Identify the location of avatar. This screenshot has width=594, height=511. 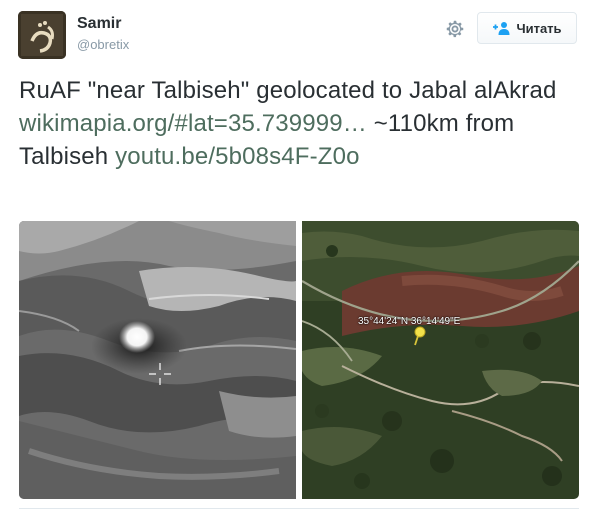
(42, 35).